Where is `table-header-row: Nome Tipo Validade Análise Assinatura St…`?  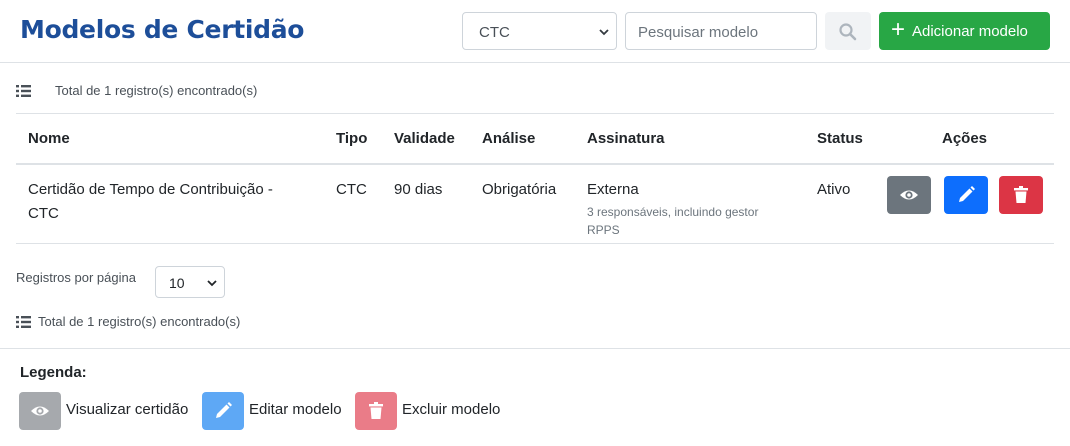 table-header-row: Nome Tipo Validade Análise Assinatura St… is located at coordinates (535, 139).